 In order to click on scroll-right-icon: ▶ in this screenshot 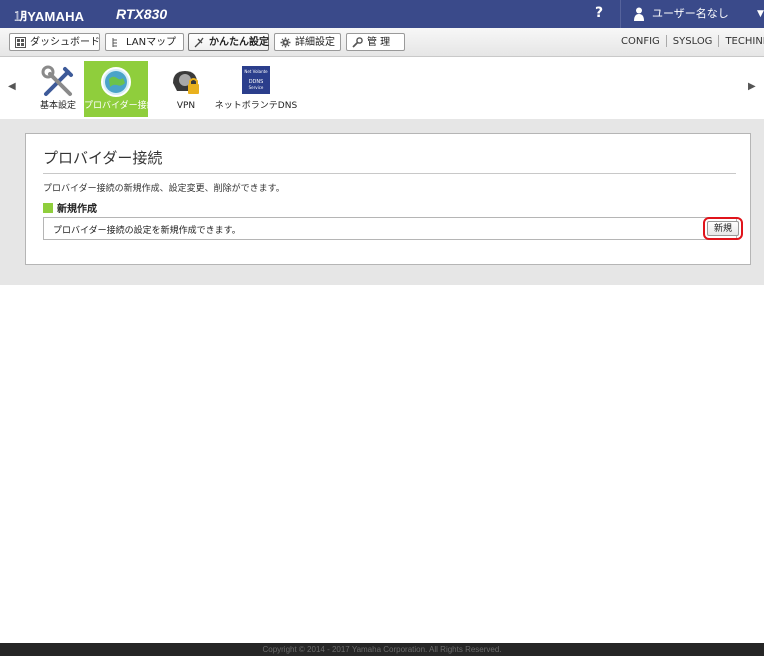, I will do `click(752, 86)`.